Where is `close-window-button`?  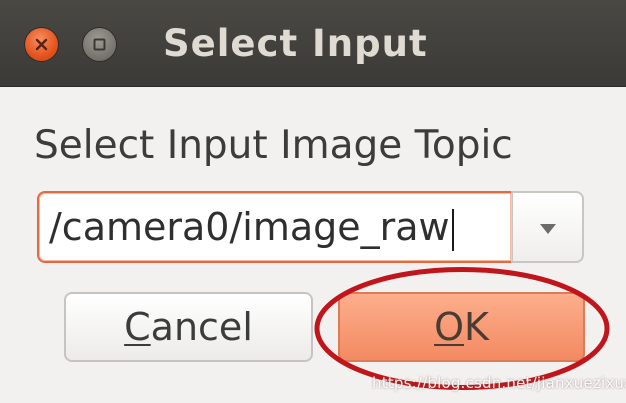 close-window-button is located at coordinates (41, 44).